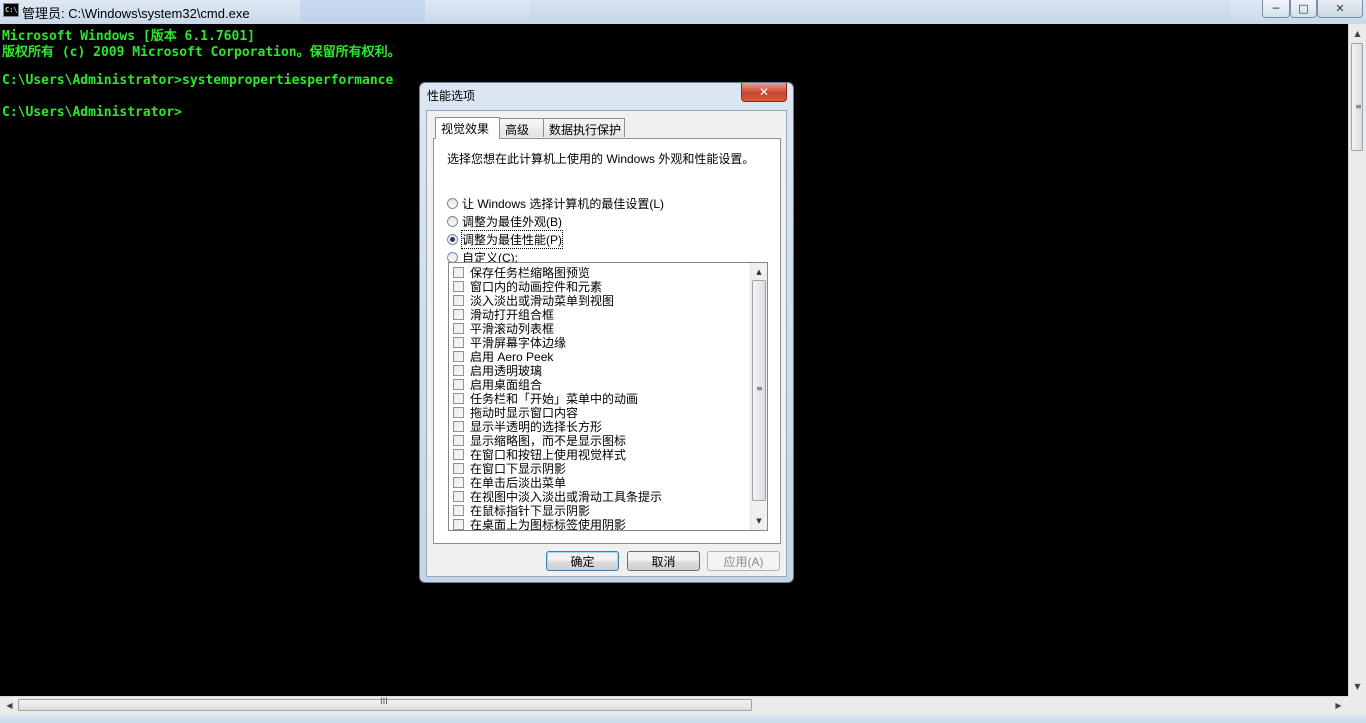 Image resolution: width=1366 pixels, height=723 pixels. Describe the element at coordinates (683, 718) in the screenshot. I see `window-bottom-border` at that location.